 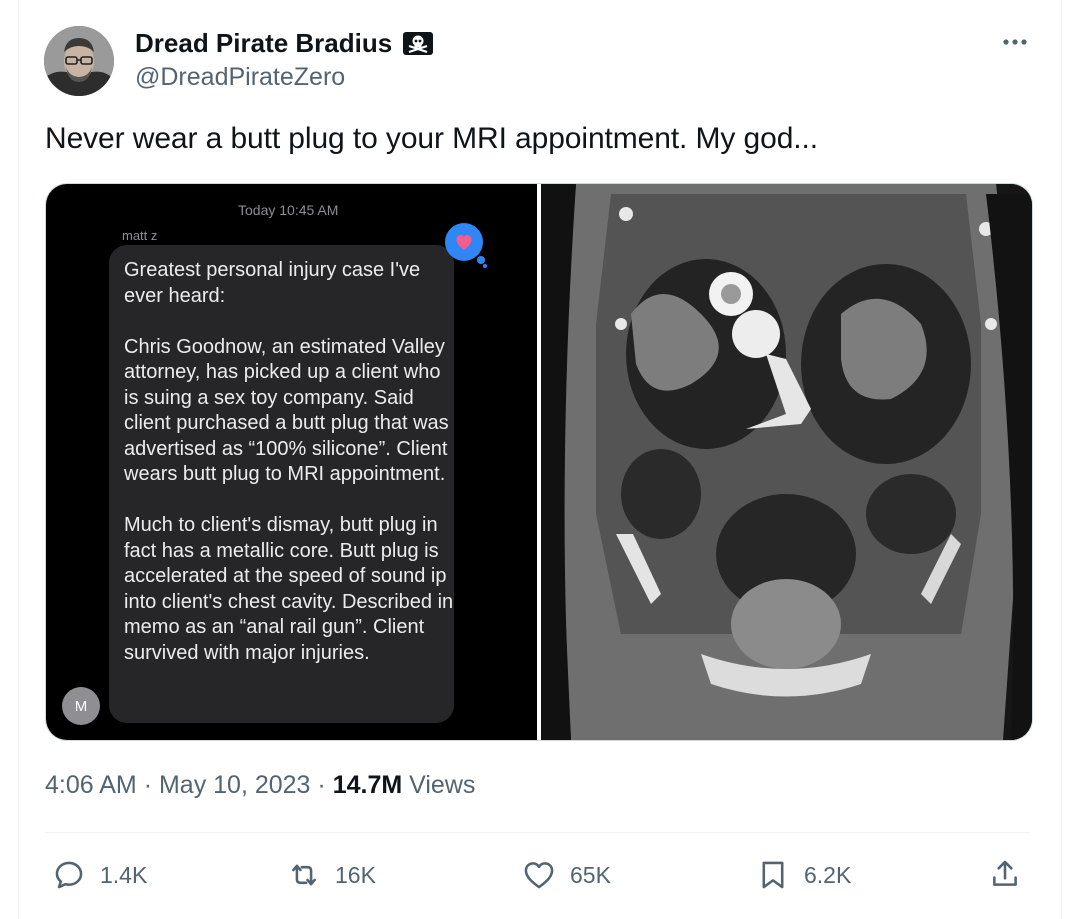 I want to click on more-options-icon, so click(x=1015, y=42).